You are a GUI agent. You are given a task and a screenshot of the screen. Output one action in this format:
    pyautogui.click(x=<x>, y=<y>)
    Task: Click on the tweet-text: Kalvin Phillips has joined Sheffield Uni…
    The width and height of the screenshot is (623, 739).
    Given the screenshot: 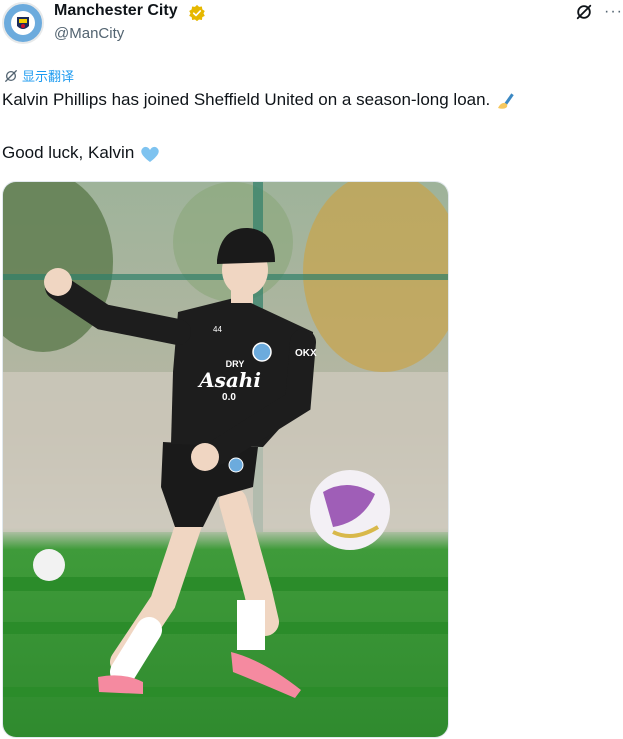 What is the action you would take?
    pyautogui.click(x=246, y=99)
    